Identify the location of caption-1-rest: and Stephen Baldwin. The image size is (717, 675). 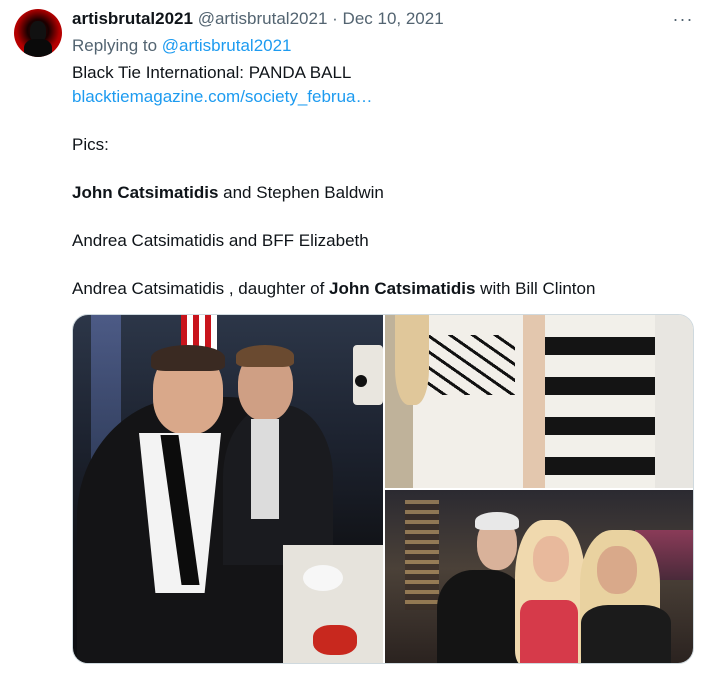
(301, 192).